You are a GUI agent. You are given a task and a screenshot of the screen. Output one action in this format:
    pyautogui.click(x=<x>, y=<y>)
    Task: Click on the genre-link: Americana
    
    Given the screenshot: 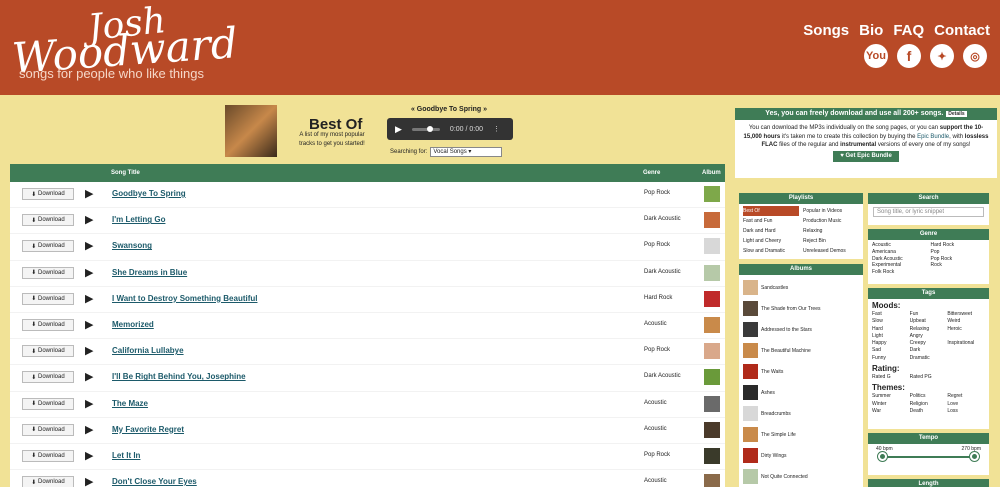 What is the action you would take?
    pyautogui.click(x=899, y=252)
    